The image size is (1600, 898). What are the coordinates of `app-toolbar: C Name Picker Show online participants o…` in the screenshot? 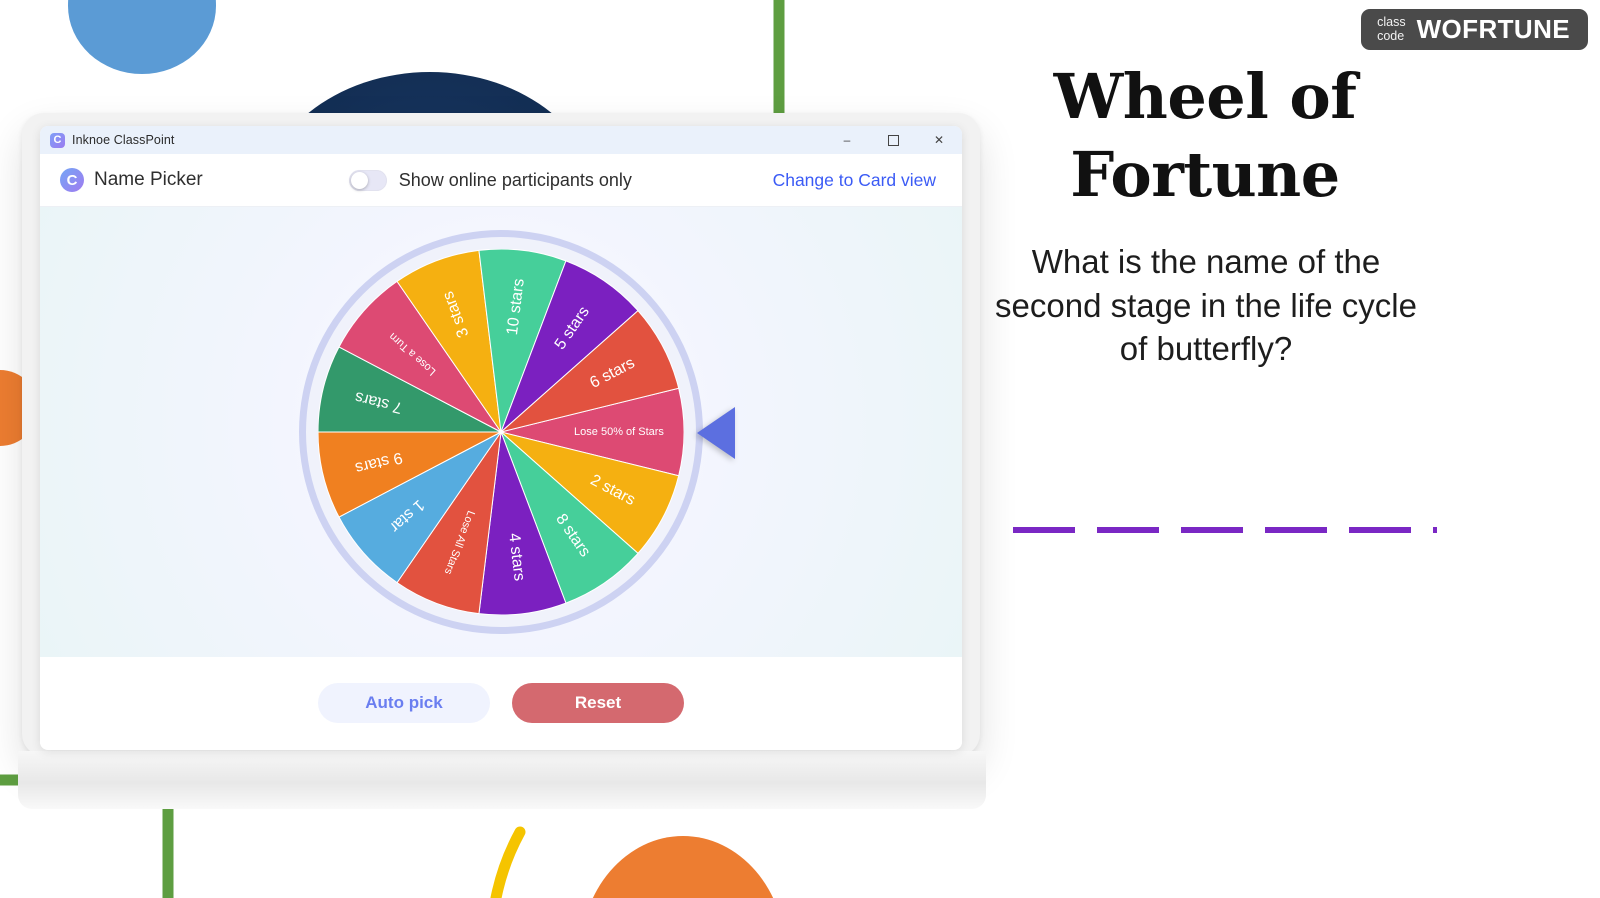 It's located at (501, 180).